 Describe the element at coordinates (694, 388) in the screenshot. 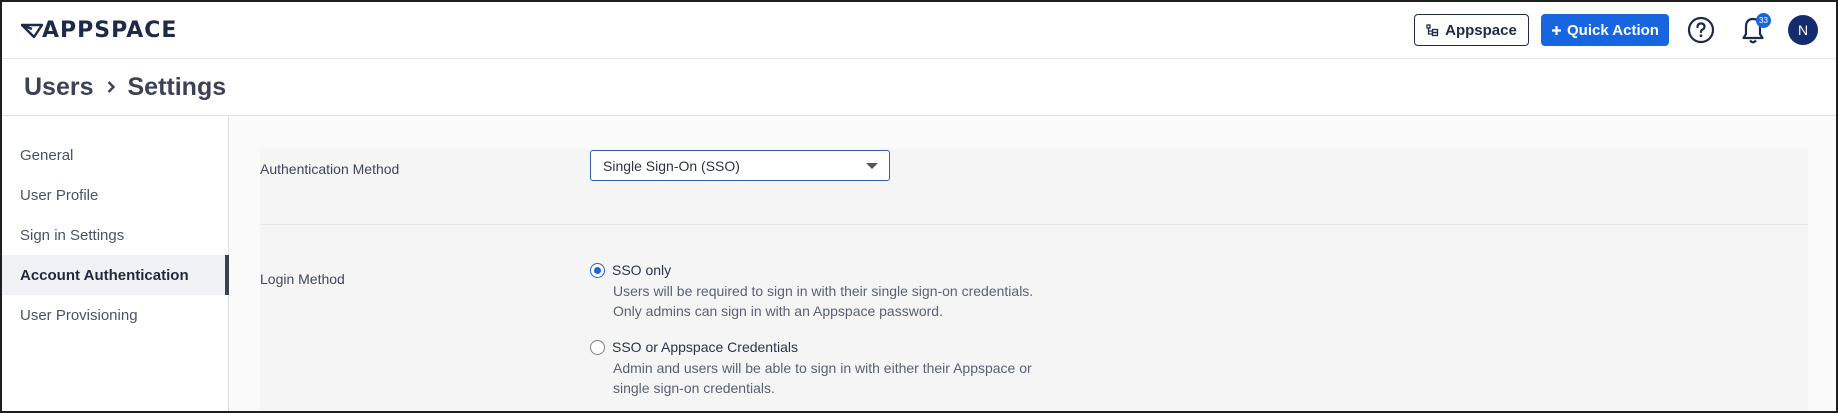

I see `option-description-line: single sign-on credentials.` at that location.